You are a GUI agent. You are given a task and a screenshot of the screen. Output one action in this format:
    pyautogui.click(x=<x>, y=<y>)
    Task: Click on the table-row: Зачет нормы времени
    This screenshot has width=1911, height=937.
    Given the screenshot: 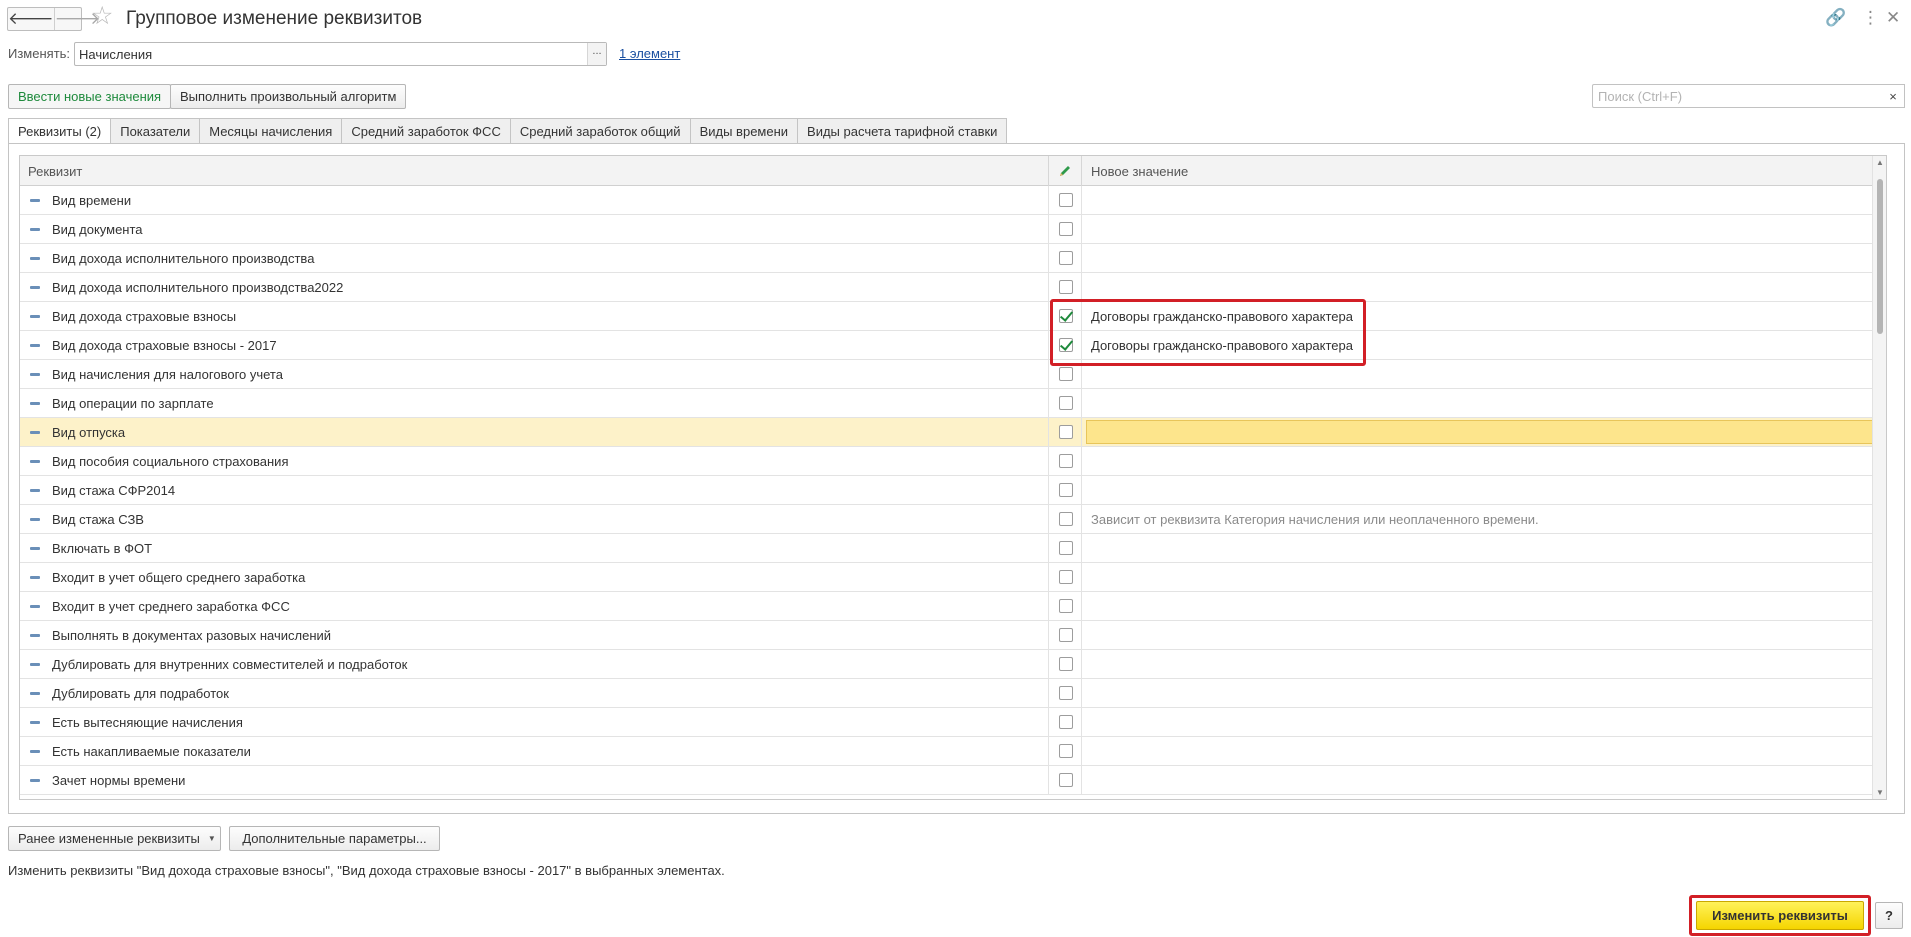 What is the action you would take?
    pyautogui.click(x=952, y=780)
    